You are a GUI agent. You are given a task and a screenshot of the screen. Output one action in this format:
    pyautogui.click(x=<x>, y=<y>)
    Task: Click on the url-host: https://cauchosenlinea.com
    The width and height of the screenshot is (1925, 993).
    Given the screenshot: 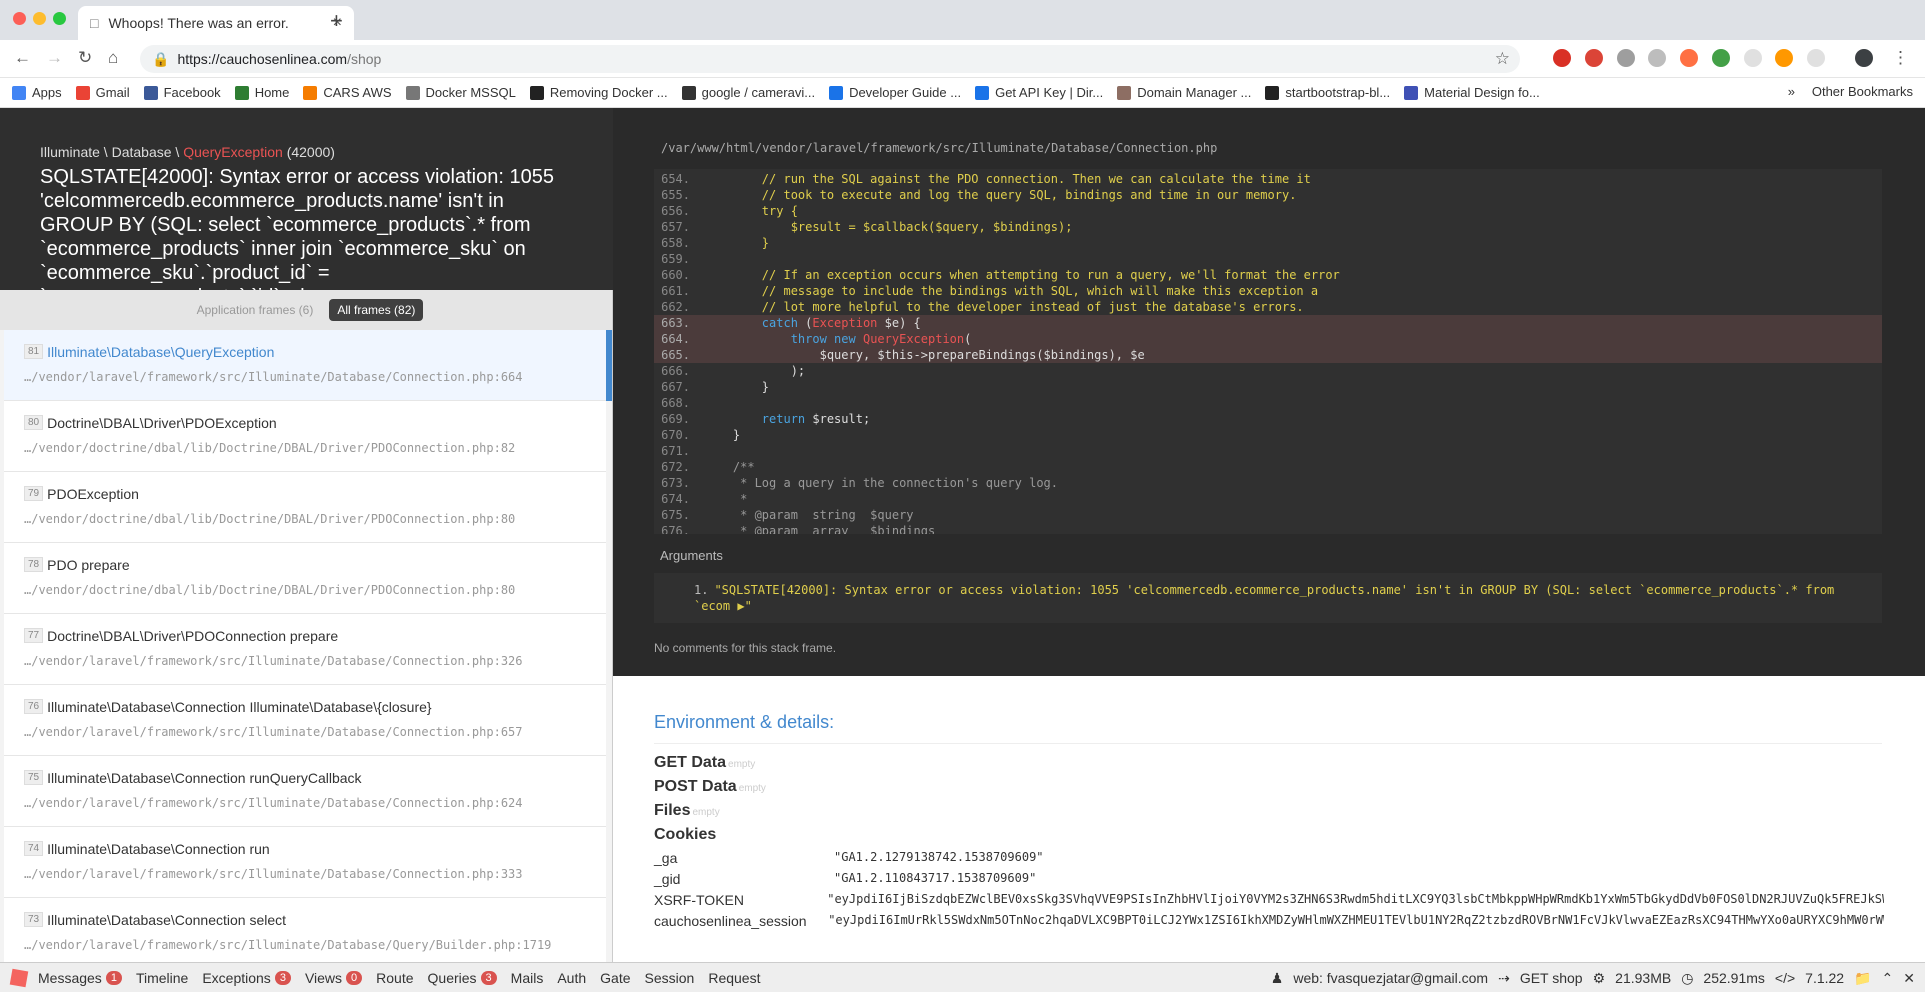 What is the action you would take?
    pyautogui.click(x=262, y=59)
    